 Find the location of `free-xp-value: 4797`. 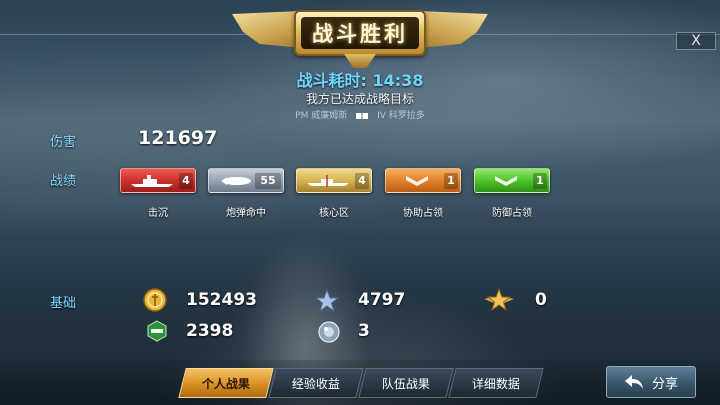

free-xp-value: 4797 is located at coordinates (382, 300).